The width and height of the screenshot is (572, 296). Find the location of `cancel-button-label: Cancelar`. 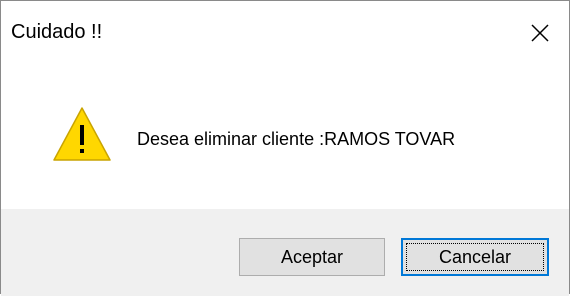

cancel-button-label: Cancelar is located at coordinates (475, 257).